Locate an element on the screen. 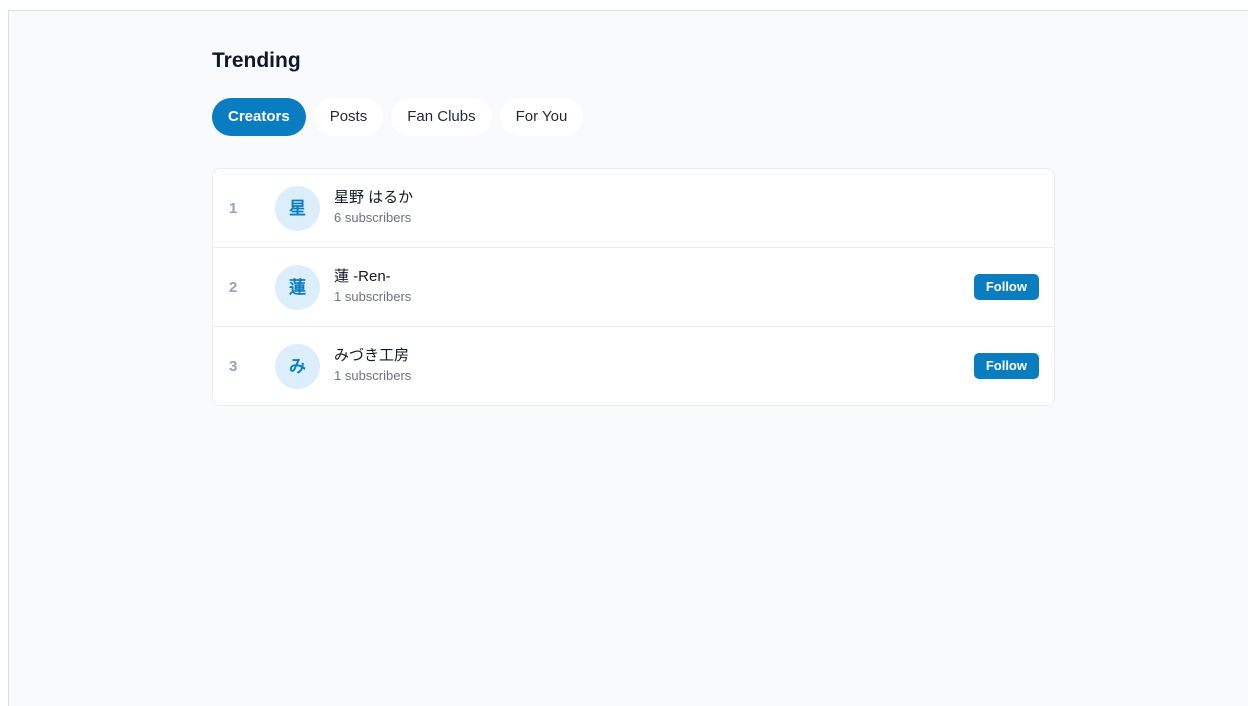 The image size is (1248, 706). creator-name: 星野 はるか is located at coordinates (373, 198).